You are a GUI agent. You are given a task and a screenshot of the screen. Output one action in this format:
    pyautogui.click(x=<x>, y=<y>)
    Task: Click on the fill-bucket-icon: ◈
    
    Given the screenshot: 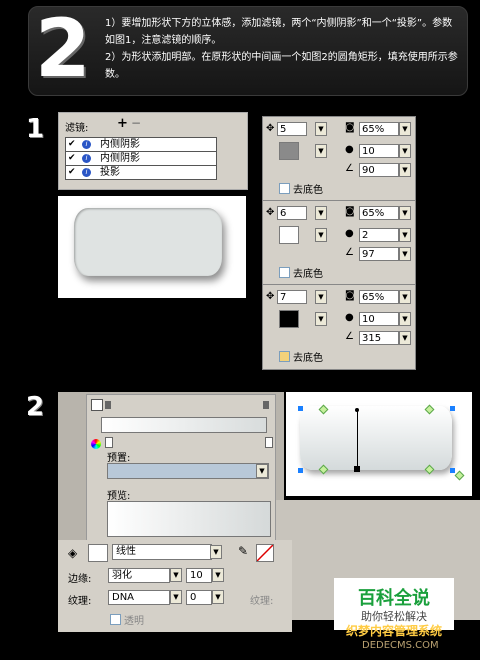 What is the action you would take?
    pyautogui.click(x=73, y=553)
    